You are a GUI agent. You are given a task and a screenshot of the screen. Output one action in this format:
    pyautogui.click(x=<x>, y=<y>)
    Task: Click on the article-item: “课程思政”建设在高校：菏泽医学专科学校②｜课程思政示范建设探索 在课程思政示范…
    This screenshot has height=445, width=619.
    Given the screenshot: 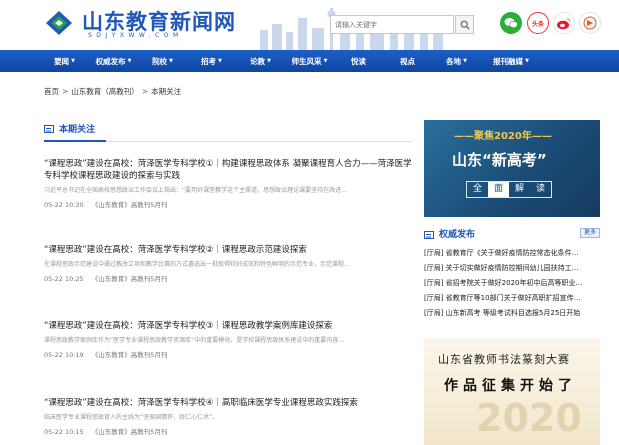 What is the action you would take?
    pyautogui.click(x=228, y=263)
    